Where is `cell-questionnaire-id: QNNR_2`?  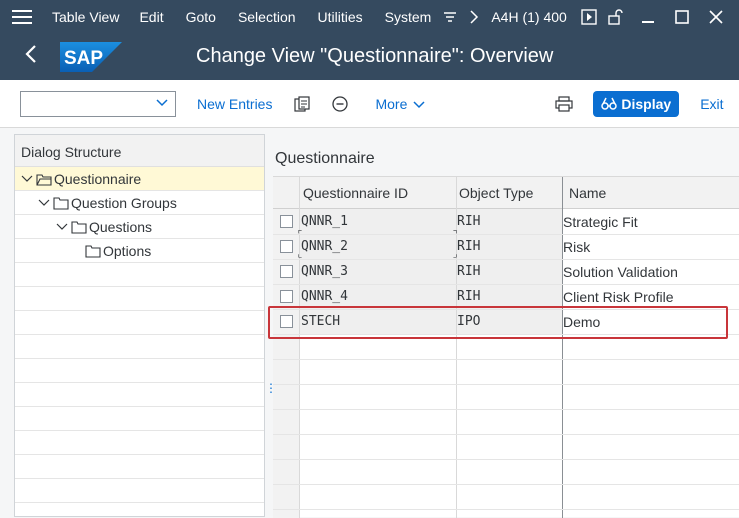
cell-questionnaire-id: QNNR_2 is located at coordinates (324, 246).